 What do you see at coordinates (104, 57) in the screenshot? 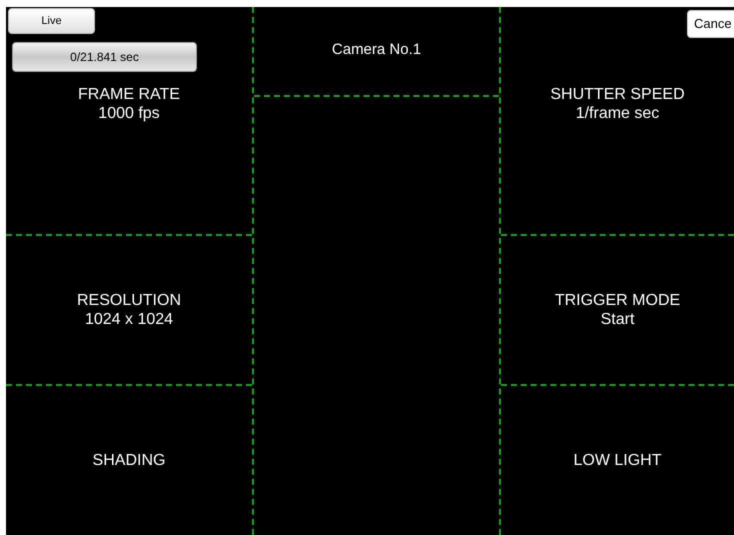
I see `time-button: 0/21.841 sec` at bounding box center [104, 57].